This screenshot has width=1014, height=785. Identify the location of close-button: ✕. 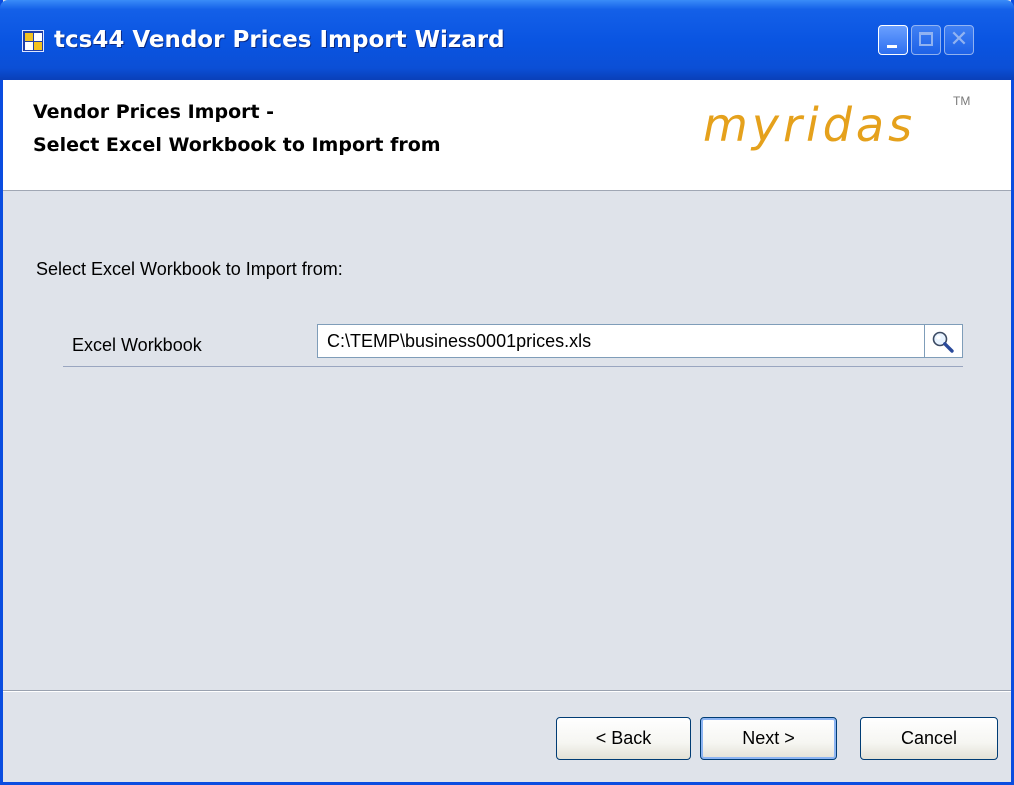
(959, 40).